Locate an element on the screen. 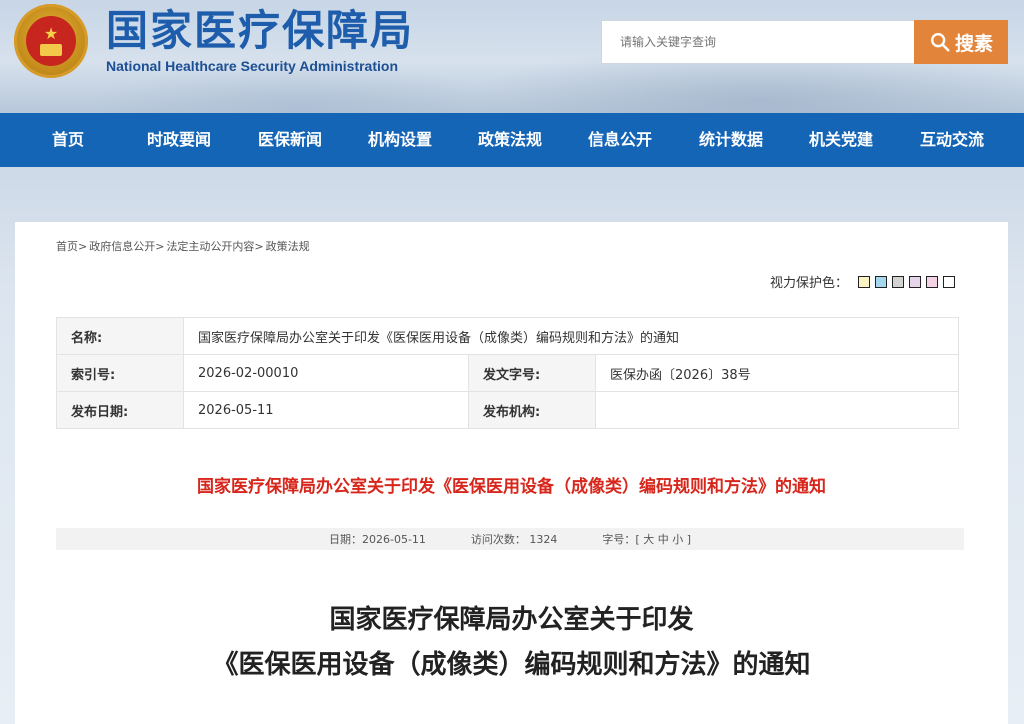 The height and width of the screenshot is (724, 1024). article-info-bar: 日期：2026-05-11 访问次数： 1324 字号：[ 大 中 小 ] is located at coordinates (510, 539).